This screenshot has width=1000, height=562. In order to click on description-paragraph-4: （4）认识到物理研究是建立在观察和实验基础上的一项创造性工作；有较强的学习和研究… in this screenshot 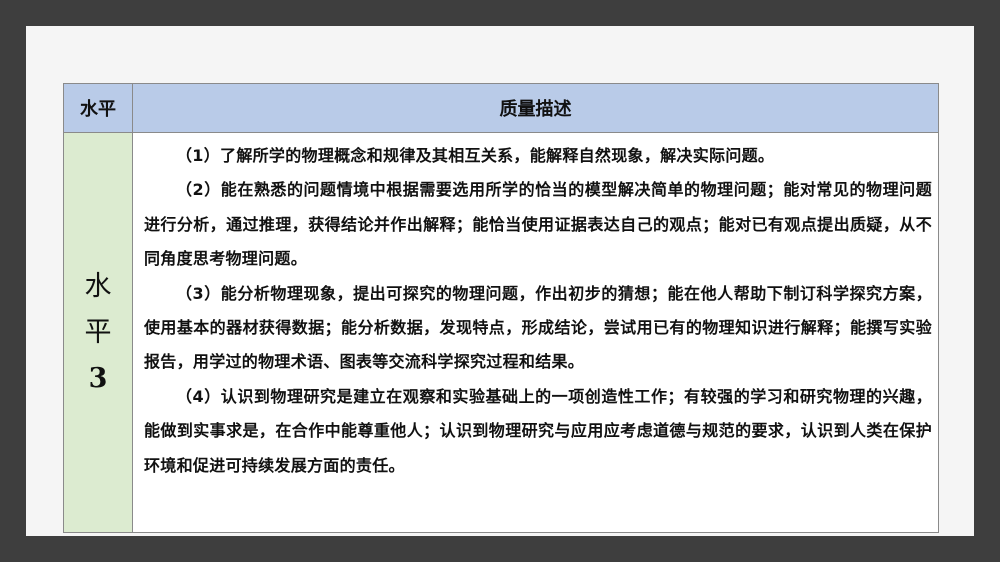, I will do `click(538, 430)`.